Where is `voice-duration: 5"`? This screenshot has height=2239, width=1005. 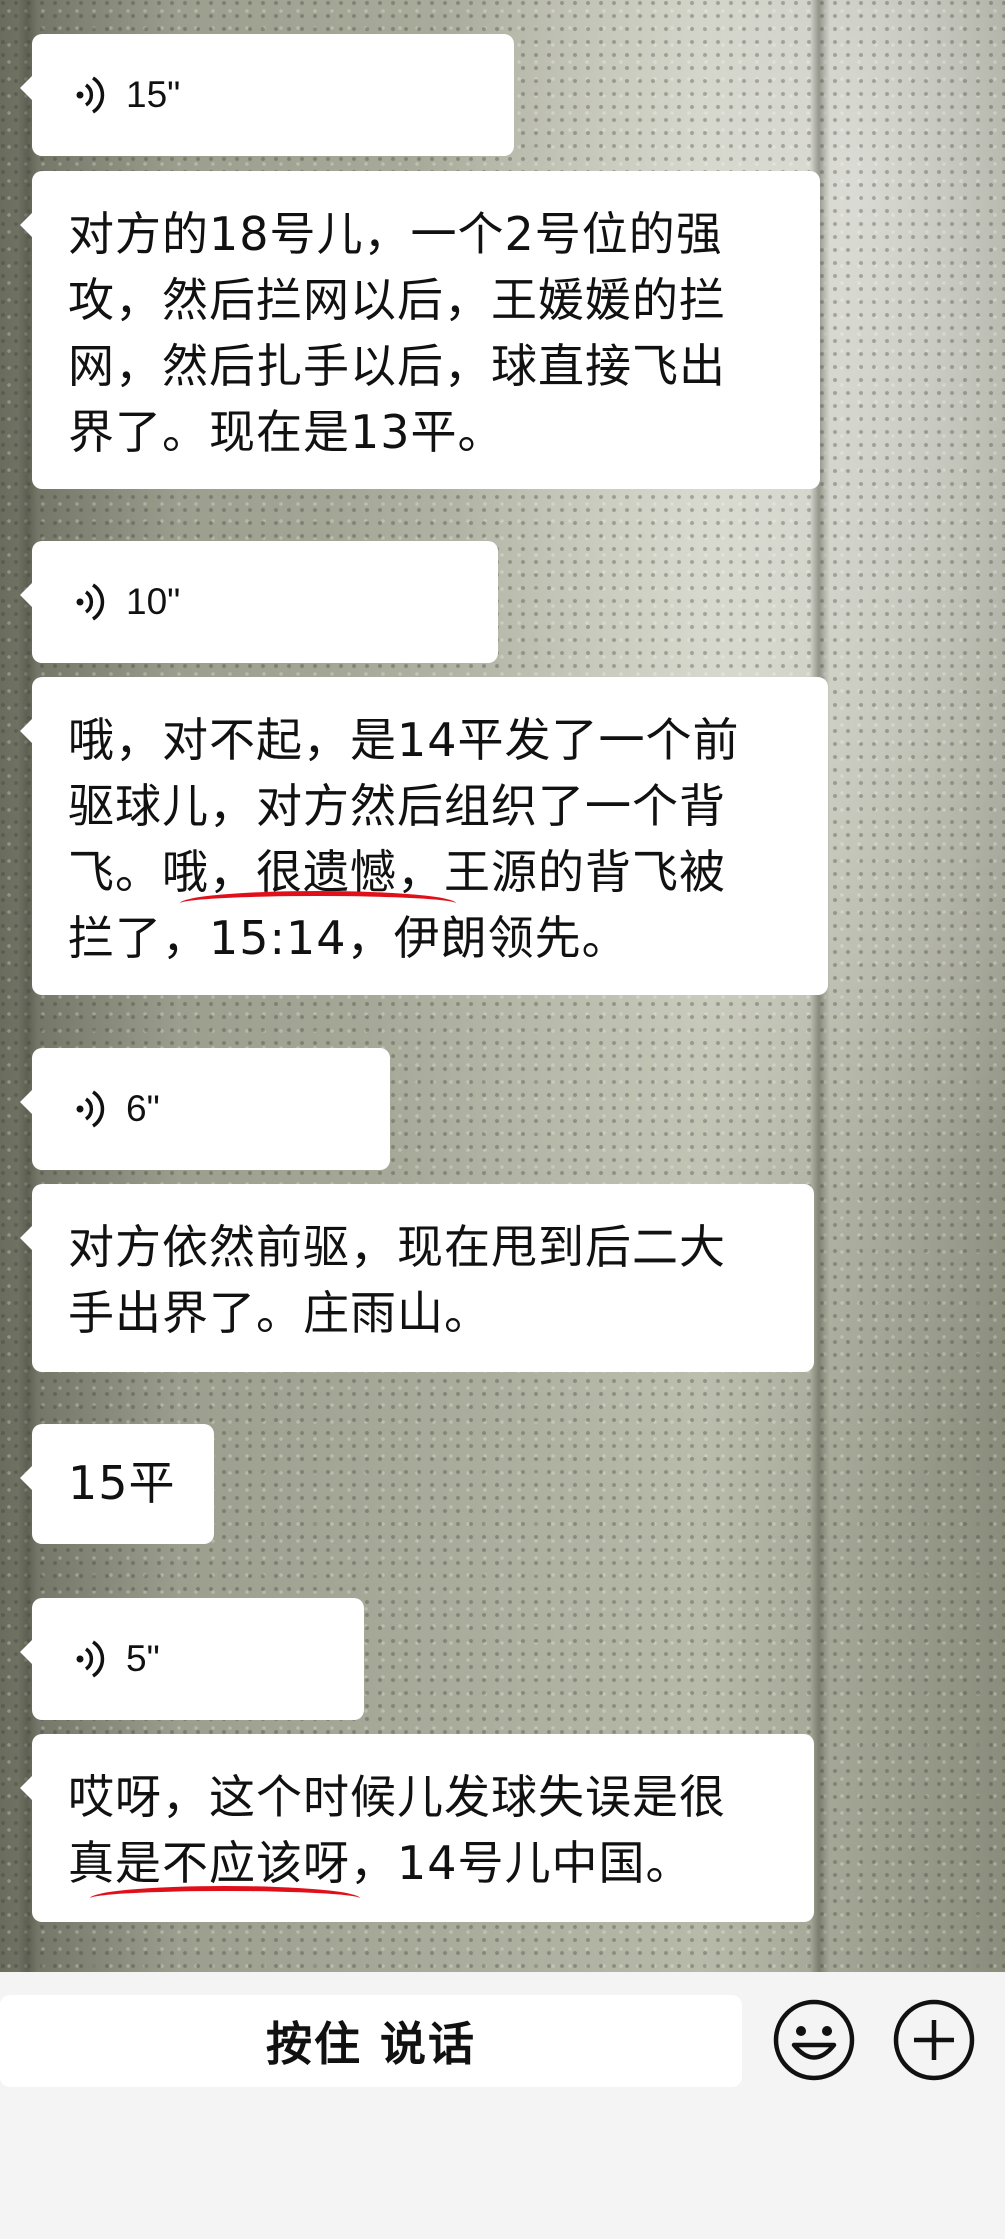 voice-duration: 5" is located at coordinates (143, 1658).